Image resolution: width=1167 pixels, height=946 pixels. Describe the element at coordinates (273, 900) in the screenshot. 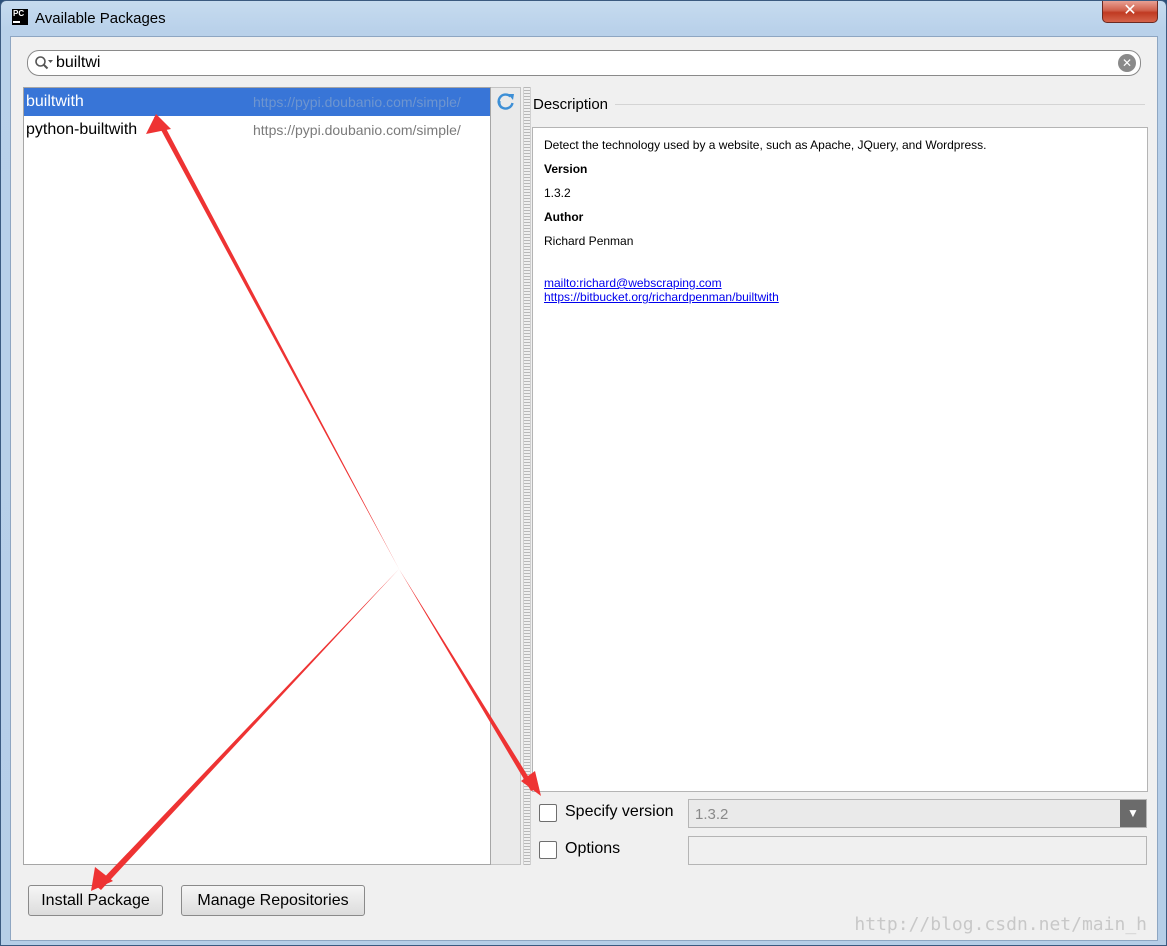

I see `manage-repositories-button: Manage Repositories` at that location.